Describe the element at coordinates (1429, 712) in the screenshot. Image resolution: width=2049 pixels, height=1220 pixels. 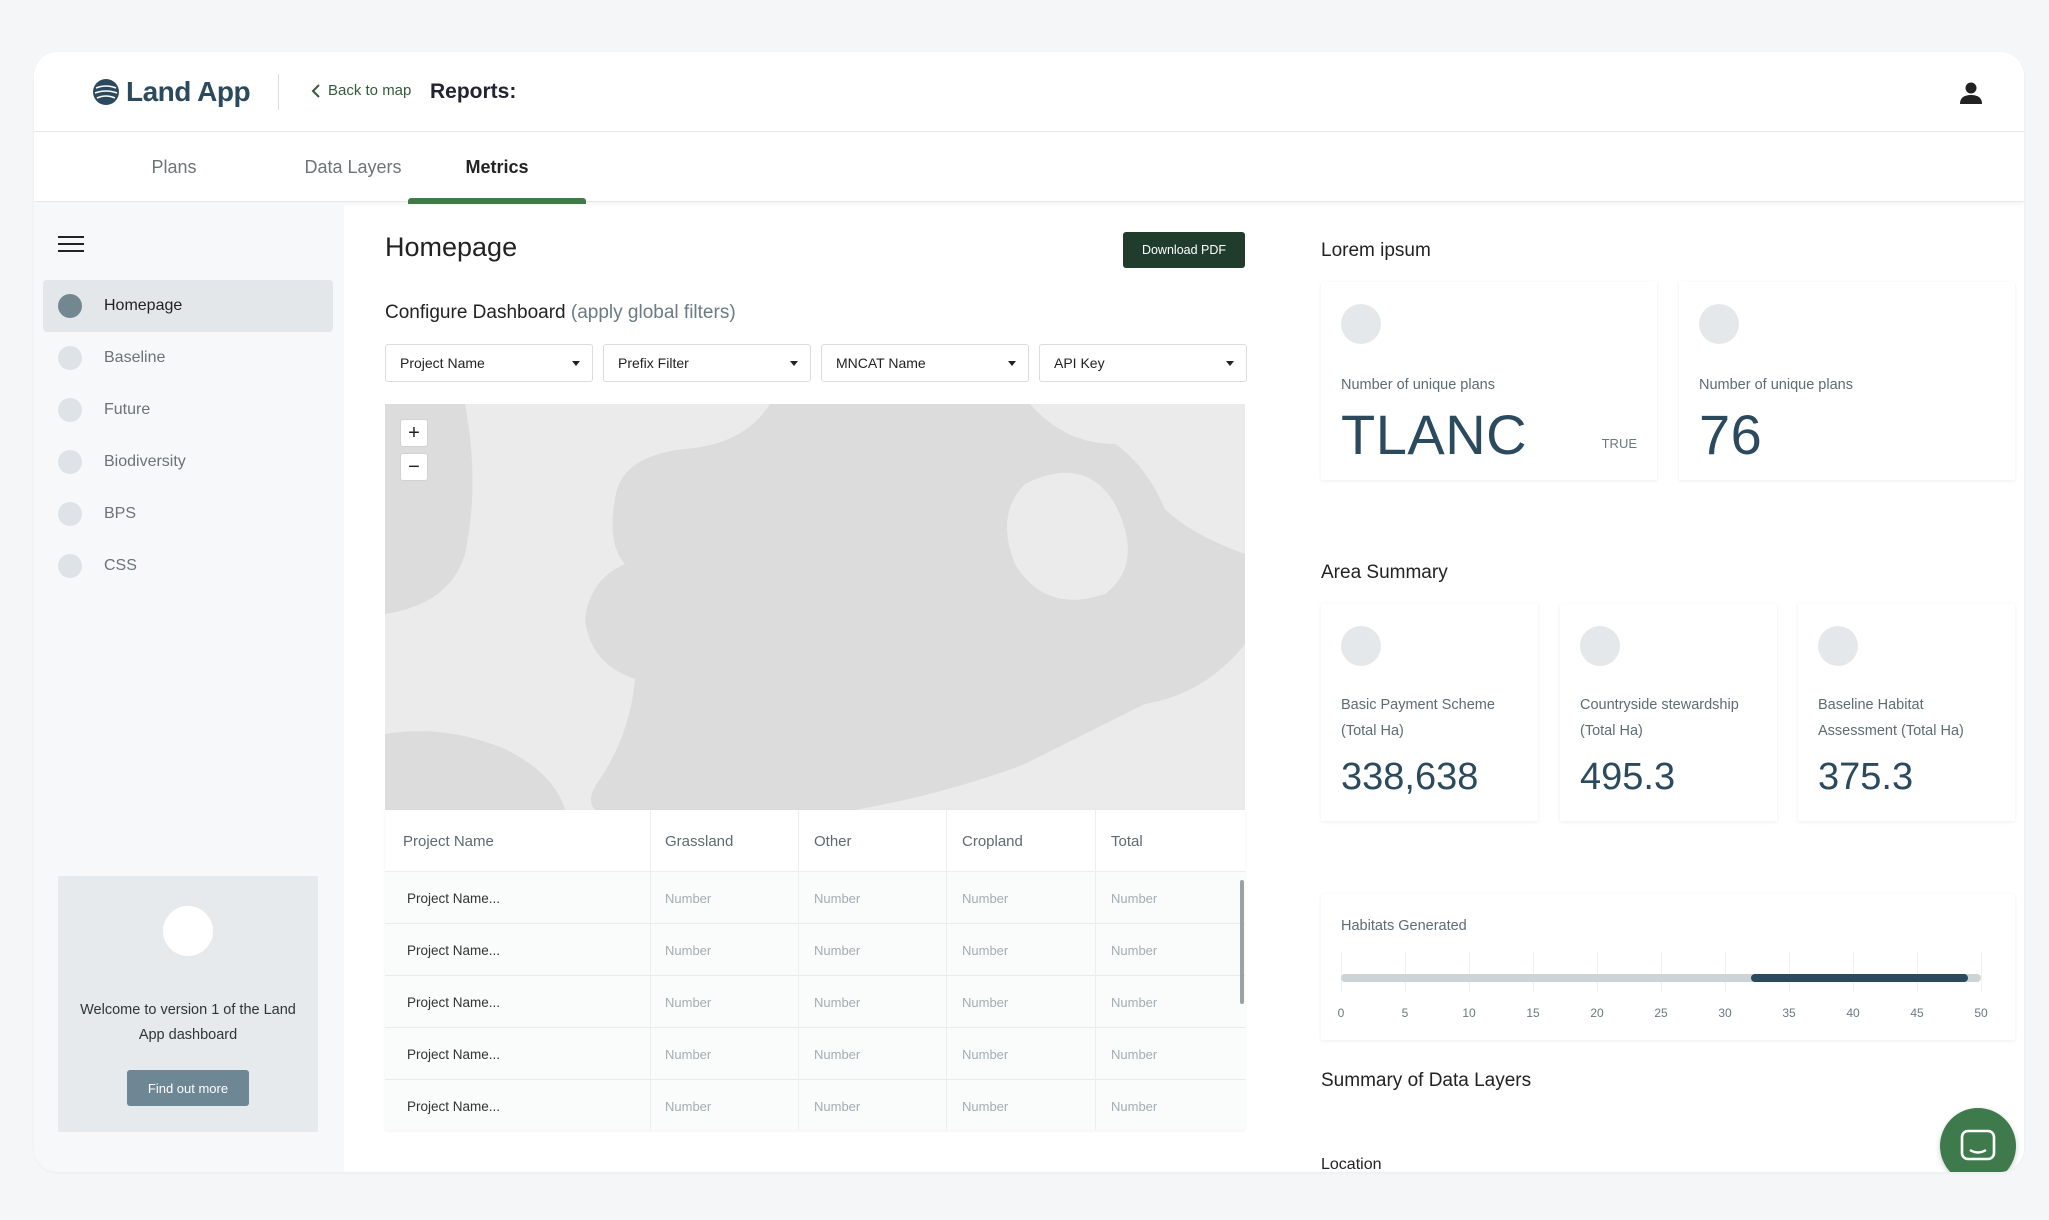
I see `area-card: Basic Payment Scheme (Total Ha) 338,638` at that location.